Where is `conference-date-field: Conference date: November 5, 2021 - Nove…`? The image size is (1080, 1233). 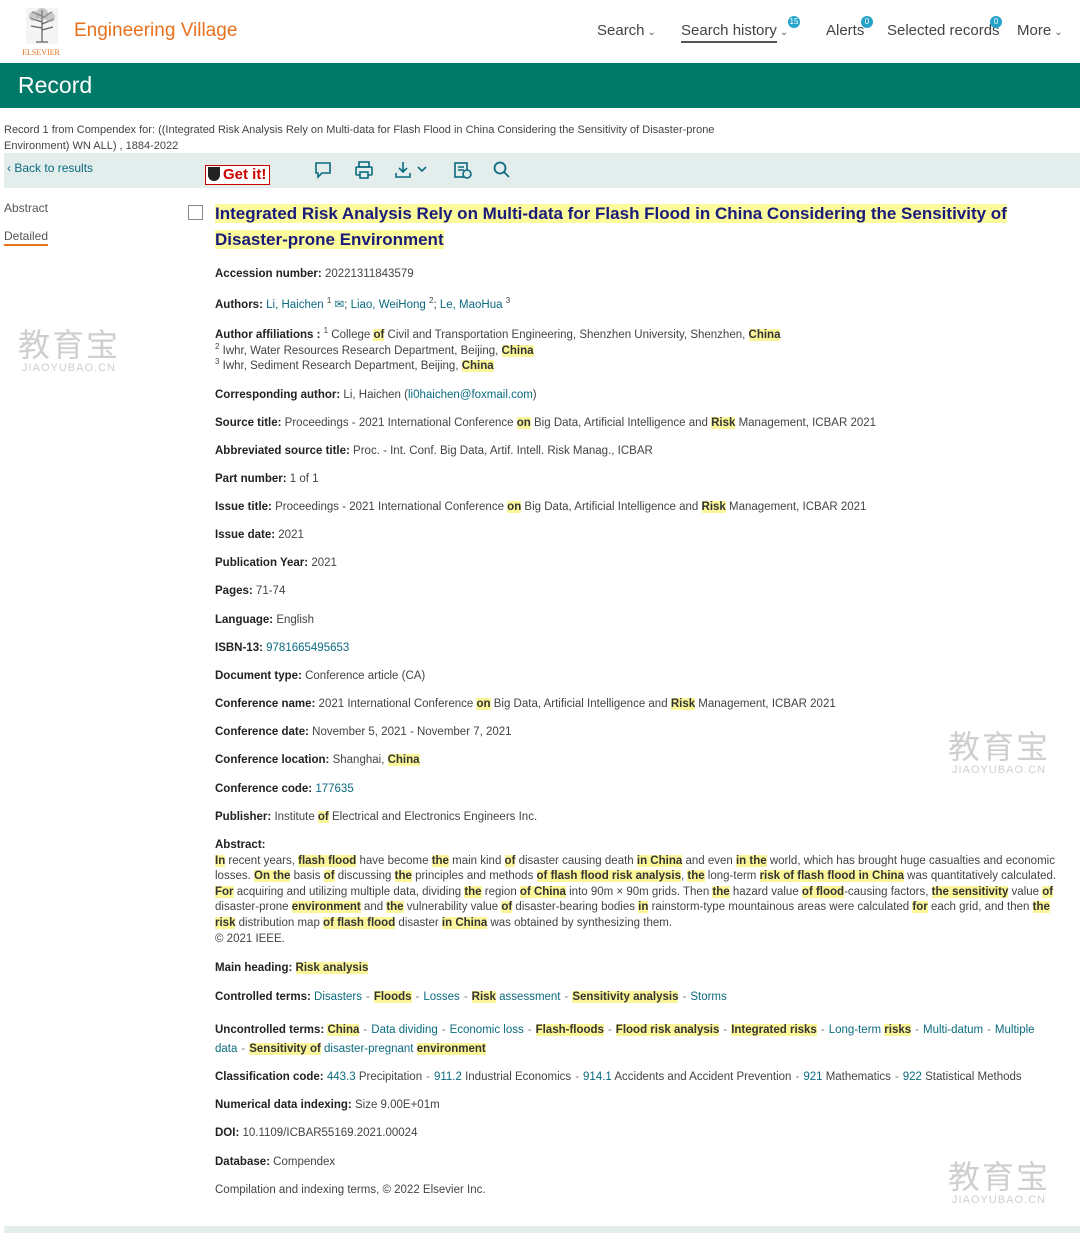
conference-date-field: Conference date: November 5, 2021 - Nove… is located at coordinates (363, 732).